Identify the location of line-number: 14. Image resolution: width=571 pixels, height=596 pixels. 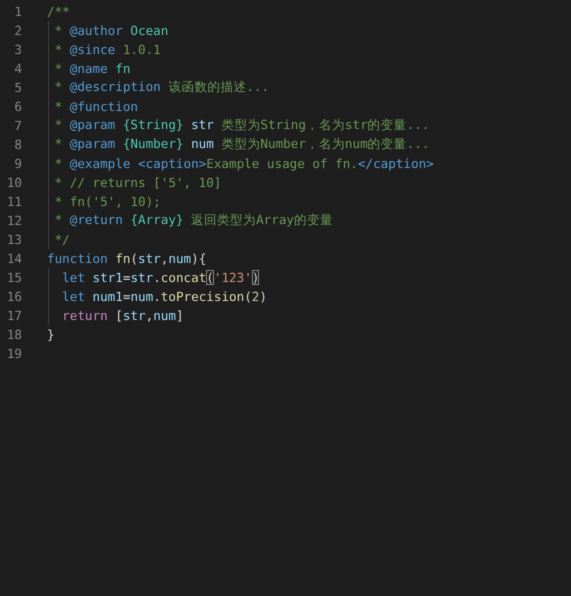
(14, 258).